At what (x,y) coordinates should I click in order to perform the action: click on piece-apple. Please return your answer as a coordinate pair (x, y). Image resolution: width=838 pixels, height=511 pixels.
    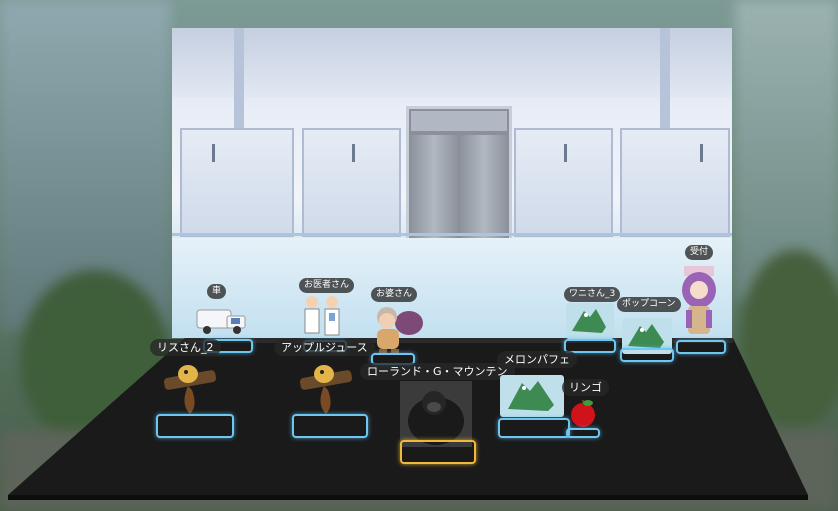
    Looking at the image, I should click on (583, 413).